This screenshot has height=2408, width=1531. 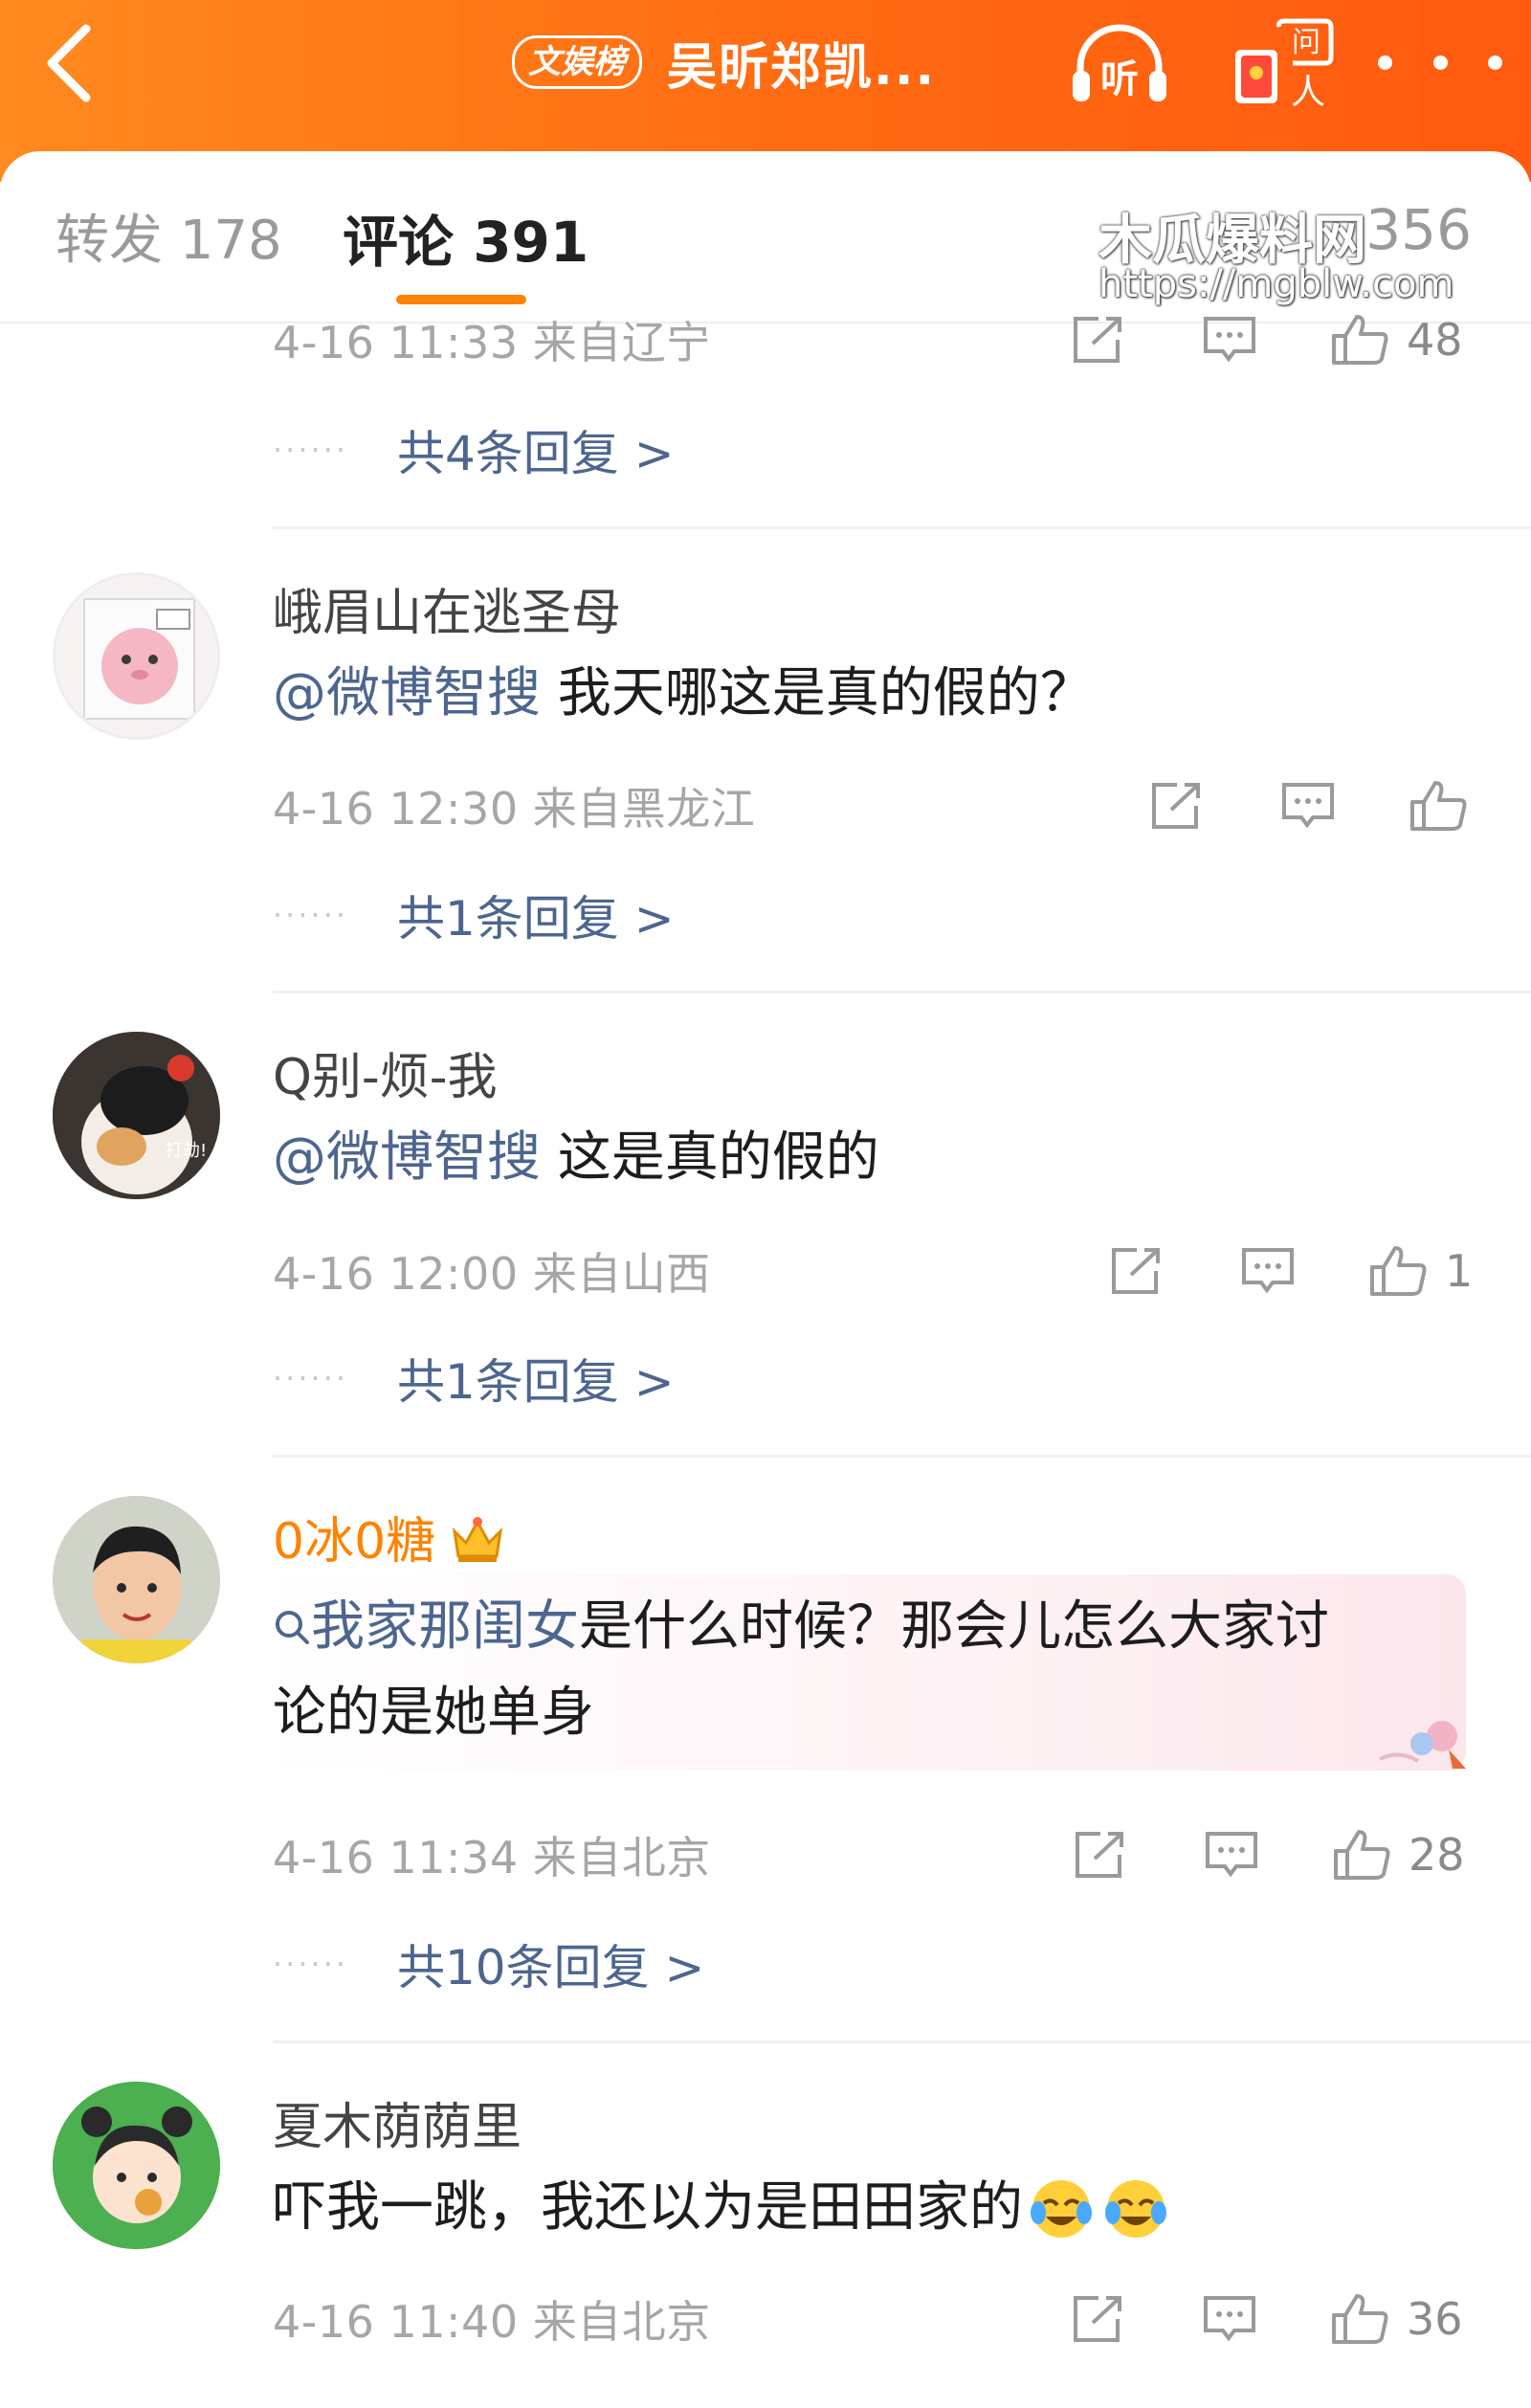 What do you see at coordinates (186, 1151) in the screenshot?
I see `svg-text: 打劫!` at bounding box center [186, 1151].